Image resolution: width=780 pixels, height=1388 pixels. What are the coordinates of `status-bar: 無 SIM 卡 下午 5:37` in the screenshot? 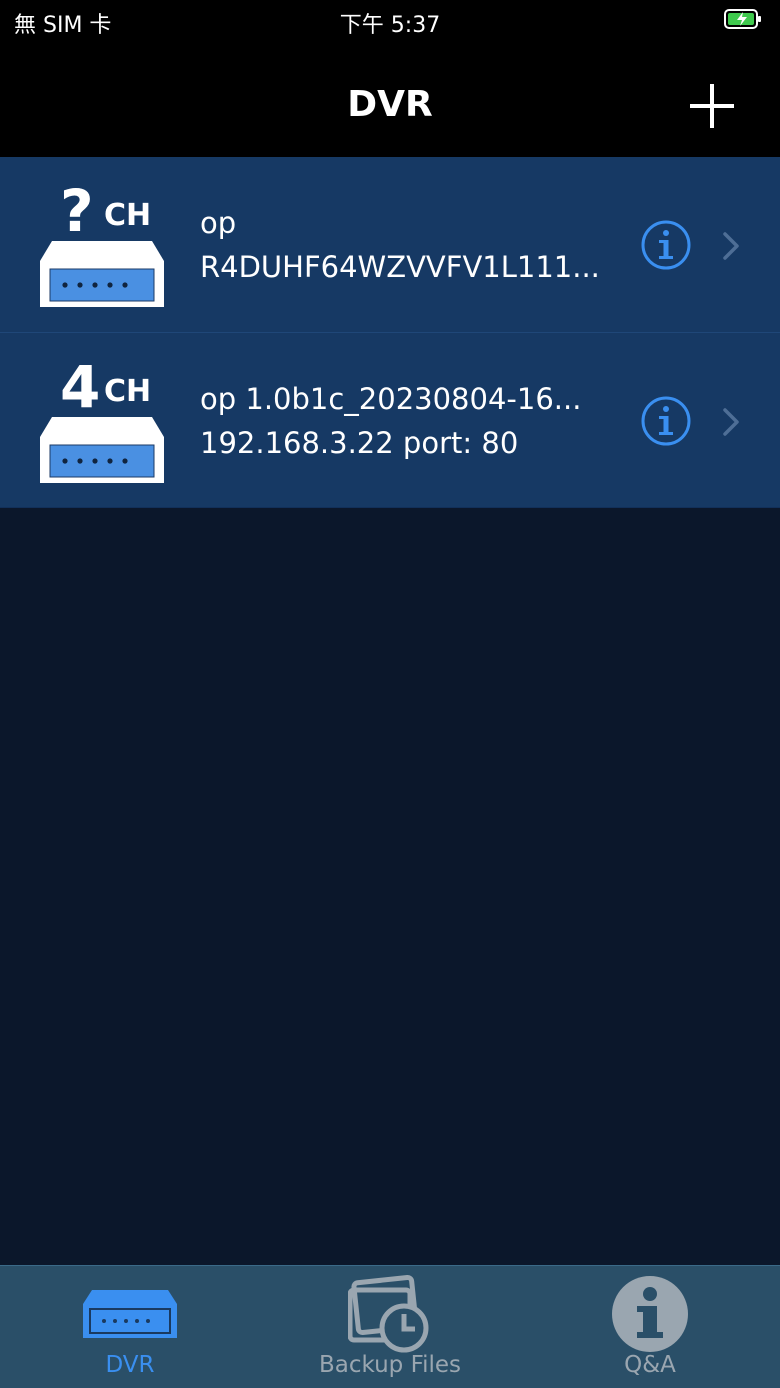 It's located at (390, 20).